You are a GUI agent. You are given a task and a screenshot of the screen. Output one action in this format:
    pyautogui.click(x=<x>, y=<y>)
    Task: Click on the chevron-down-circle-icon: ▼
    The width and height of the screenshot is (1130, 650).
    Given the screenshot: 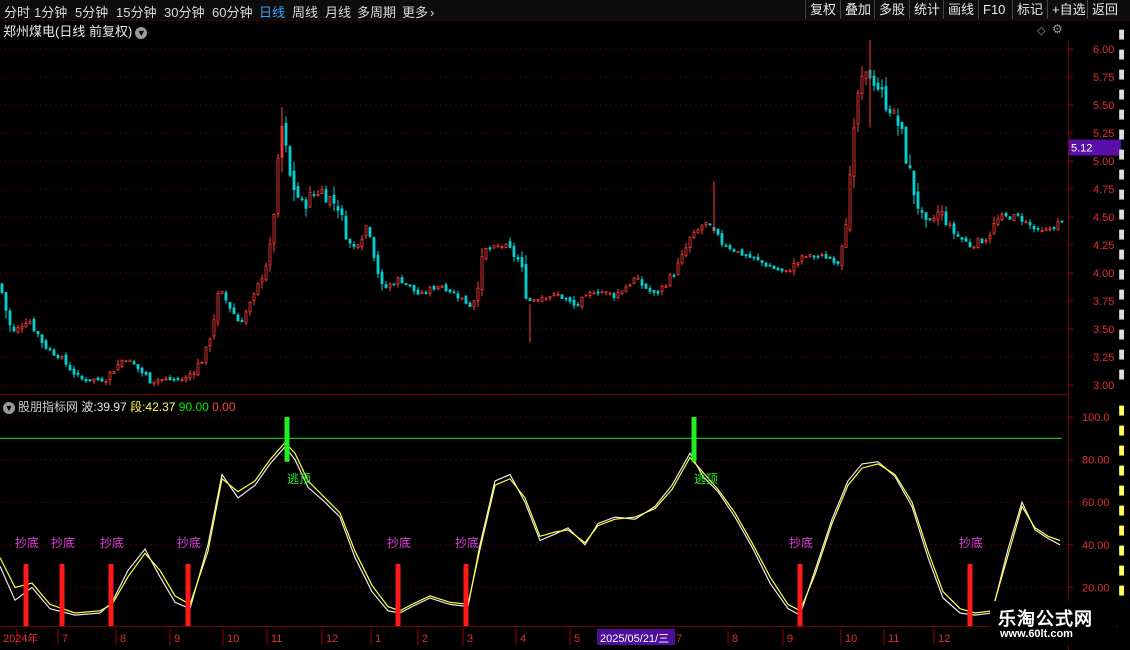 What is the action you would take?
    pyautogui.click(x=9, y=407)
    